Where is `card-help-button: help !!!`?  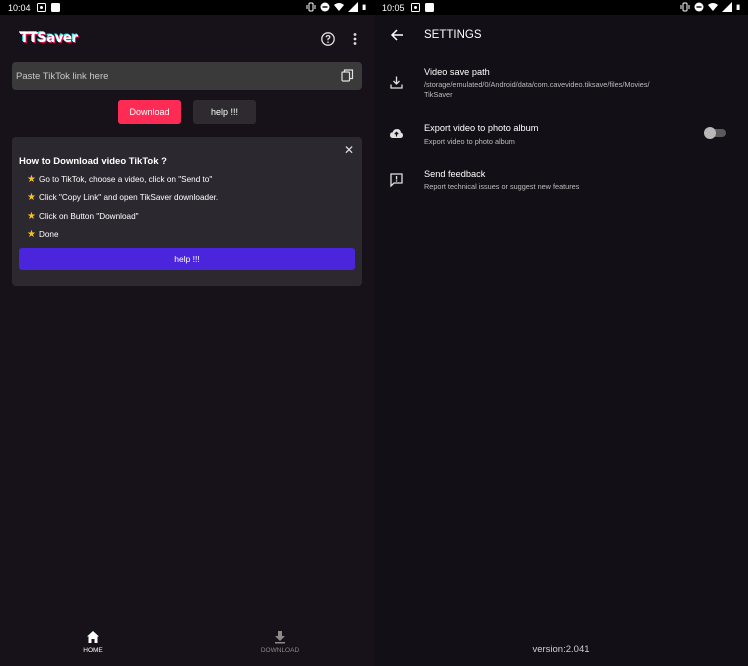 card-help-button: help !!! is located at coordinates (187, 259).